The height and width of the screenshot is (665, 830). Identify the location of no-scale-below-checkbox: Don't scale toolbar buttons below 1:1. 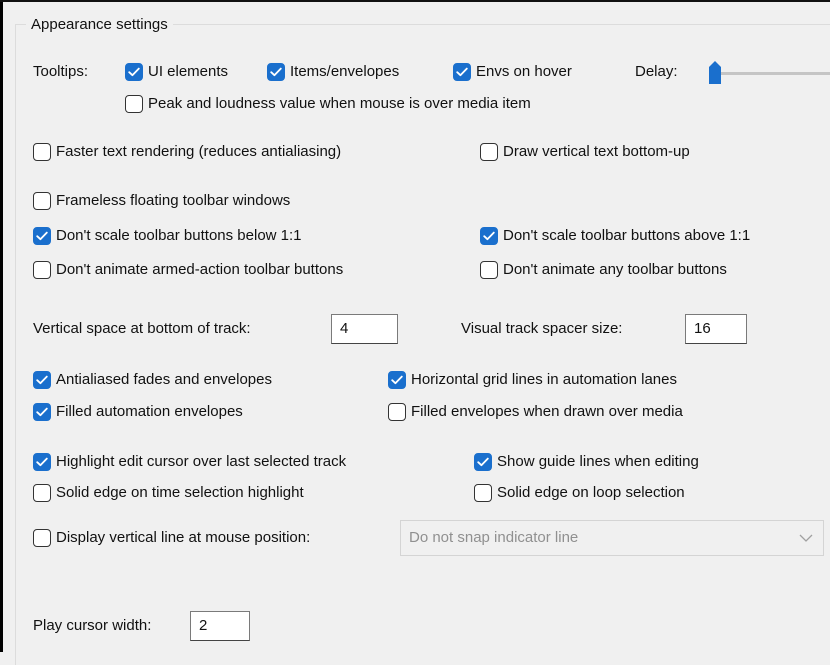
(167, 236).